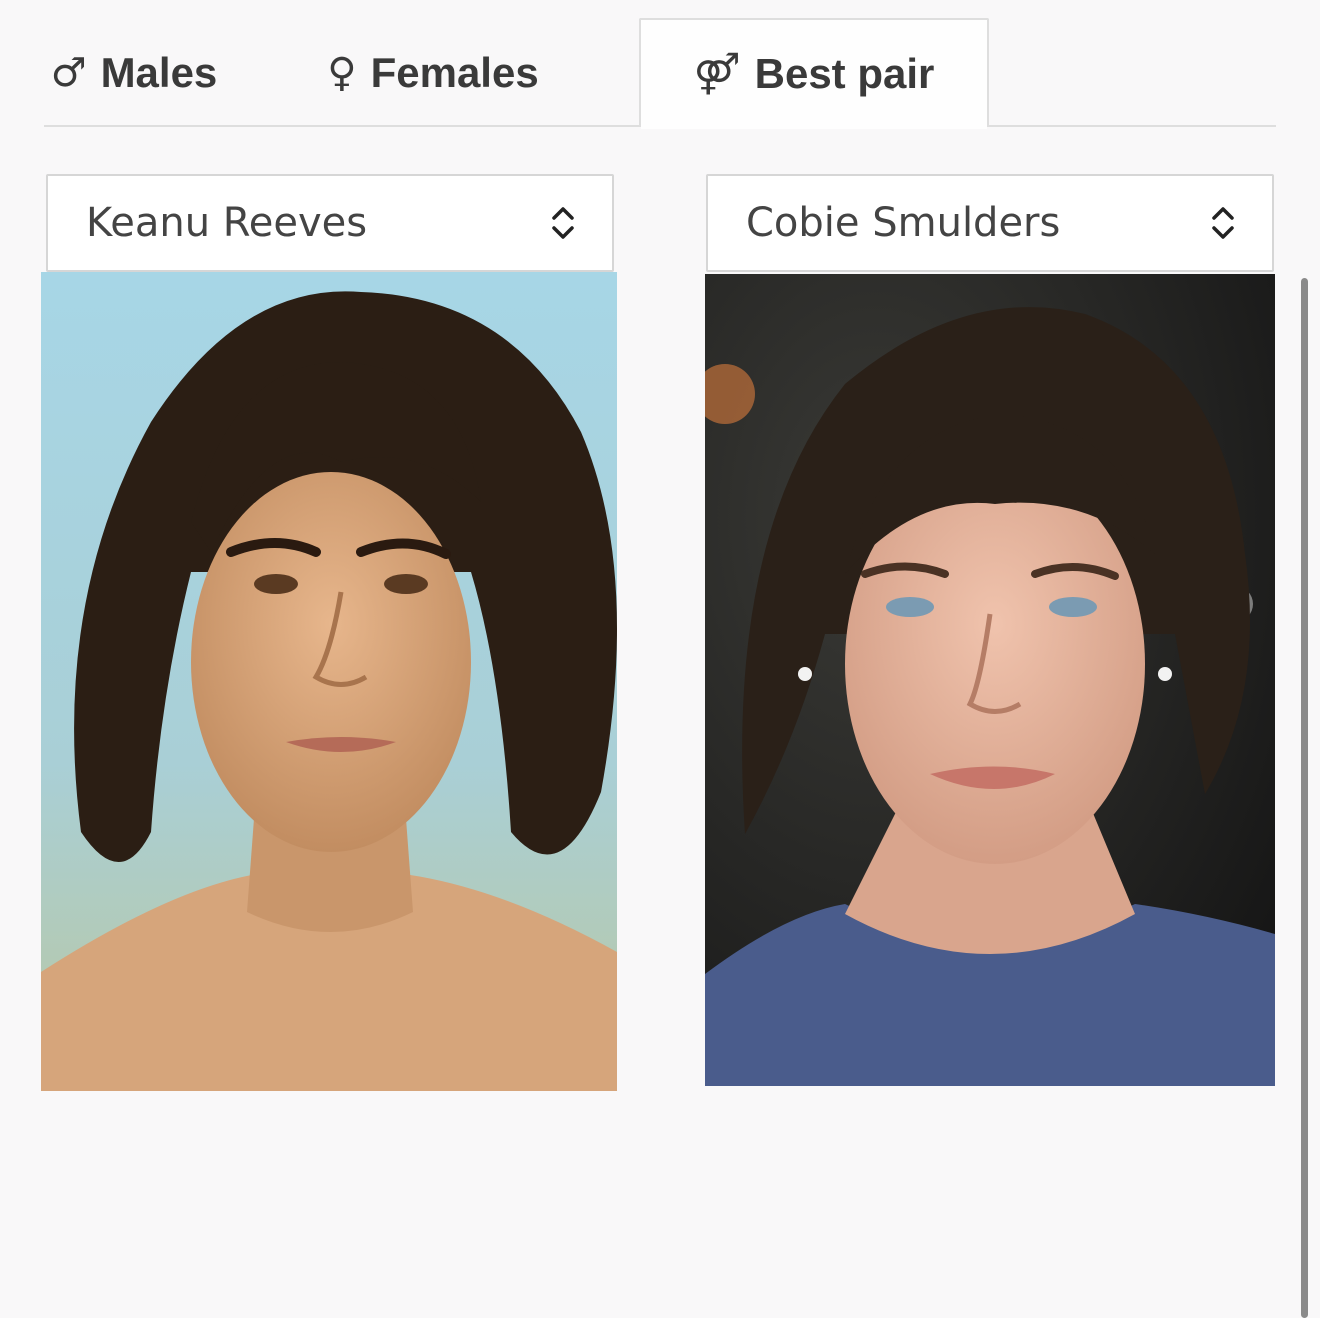 This screenshot has width=1320, height=1318. I want to click on female-selector-value: Cobie Smulders, so click(903, 223).